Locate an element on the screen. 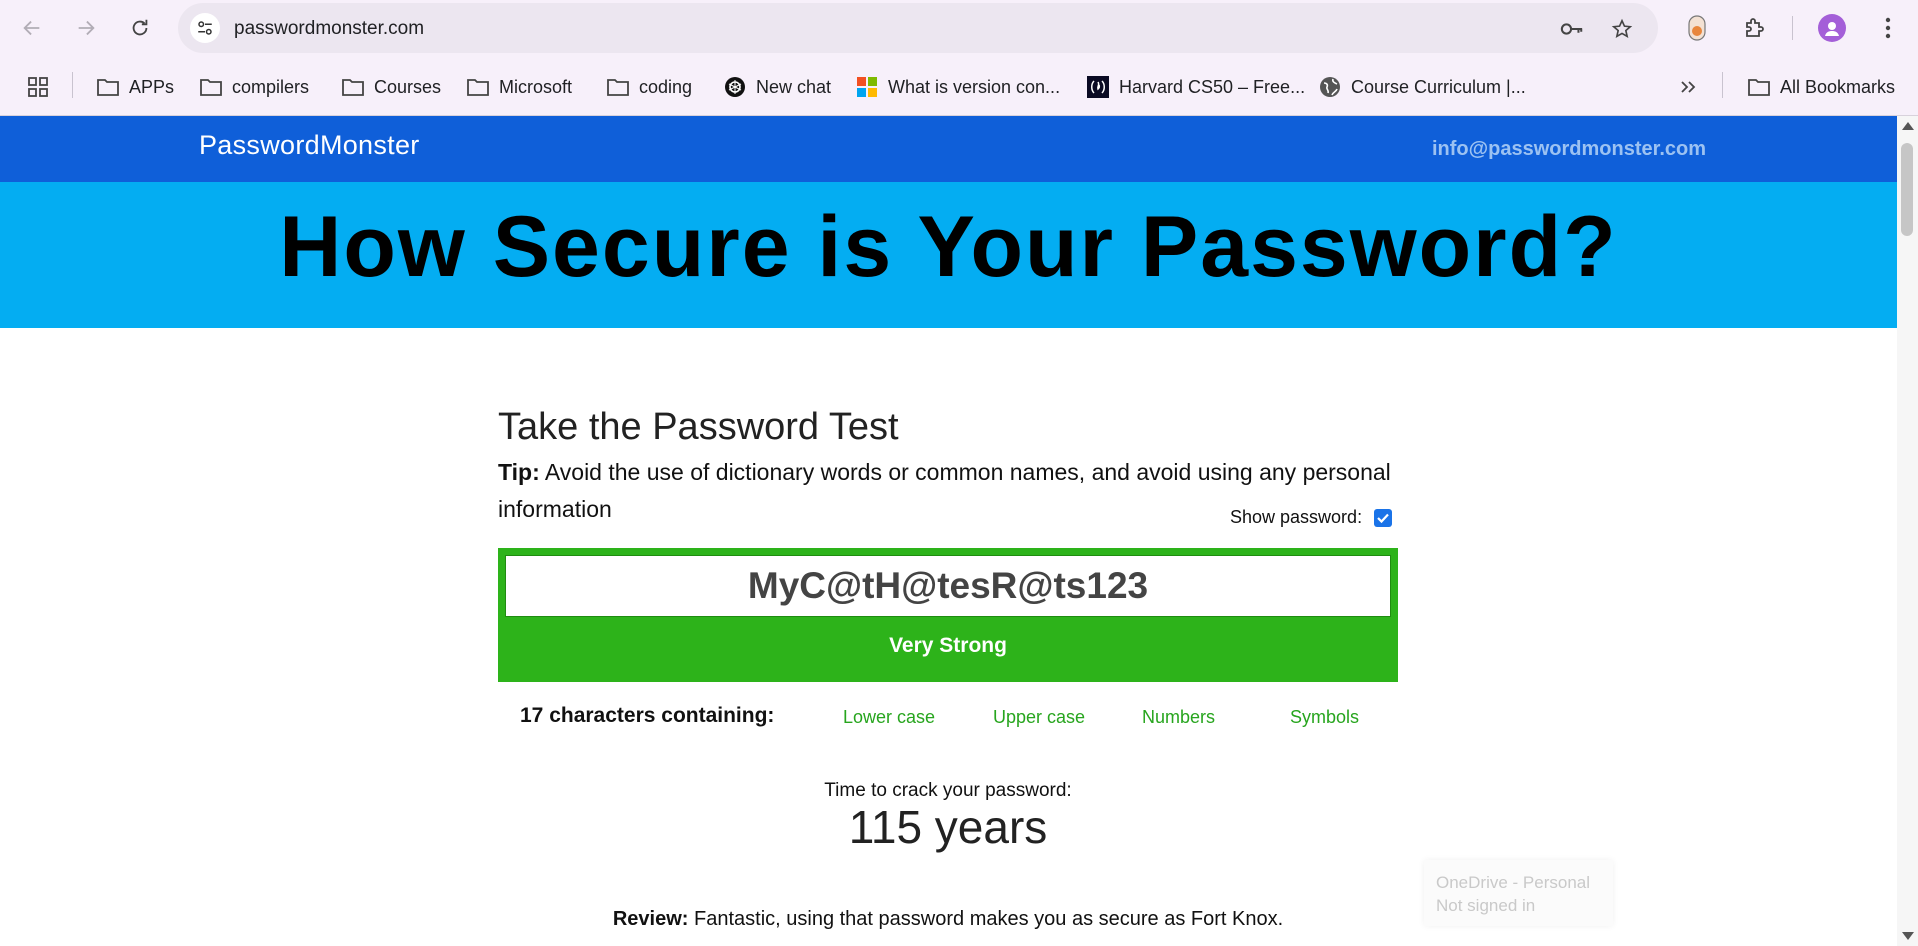 Image resolution: width=1918 pixels, height=946 pixels. browser-menu-button is located at coordinates (1888, 28).